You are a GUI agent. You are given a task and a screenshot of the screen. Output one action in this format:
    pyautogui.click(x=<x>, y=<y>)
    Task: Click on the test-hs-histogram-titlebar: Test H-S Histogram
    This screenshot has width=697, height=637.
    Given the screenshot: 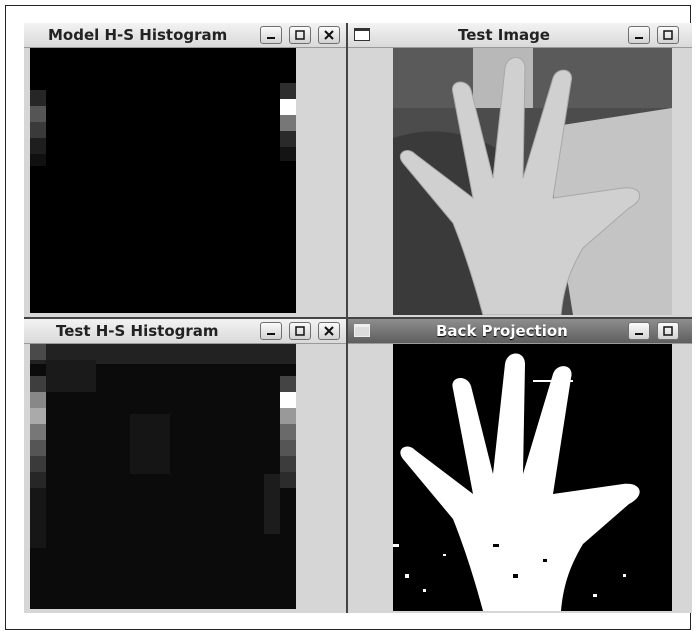 What is the action you would take?
    pyautogui.click(x=185, y=331)
    